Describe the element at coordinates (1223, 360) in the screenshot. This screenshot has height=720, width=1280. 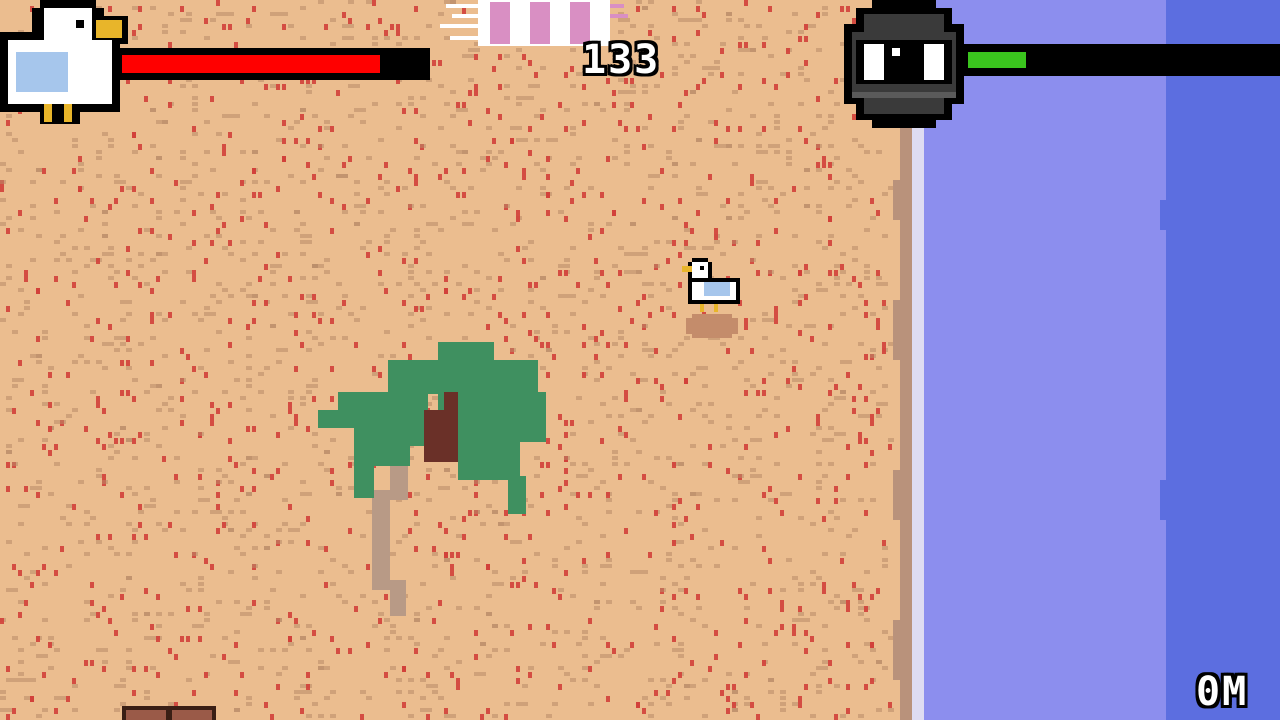
I see `deep-water` at that location.